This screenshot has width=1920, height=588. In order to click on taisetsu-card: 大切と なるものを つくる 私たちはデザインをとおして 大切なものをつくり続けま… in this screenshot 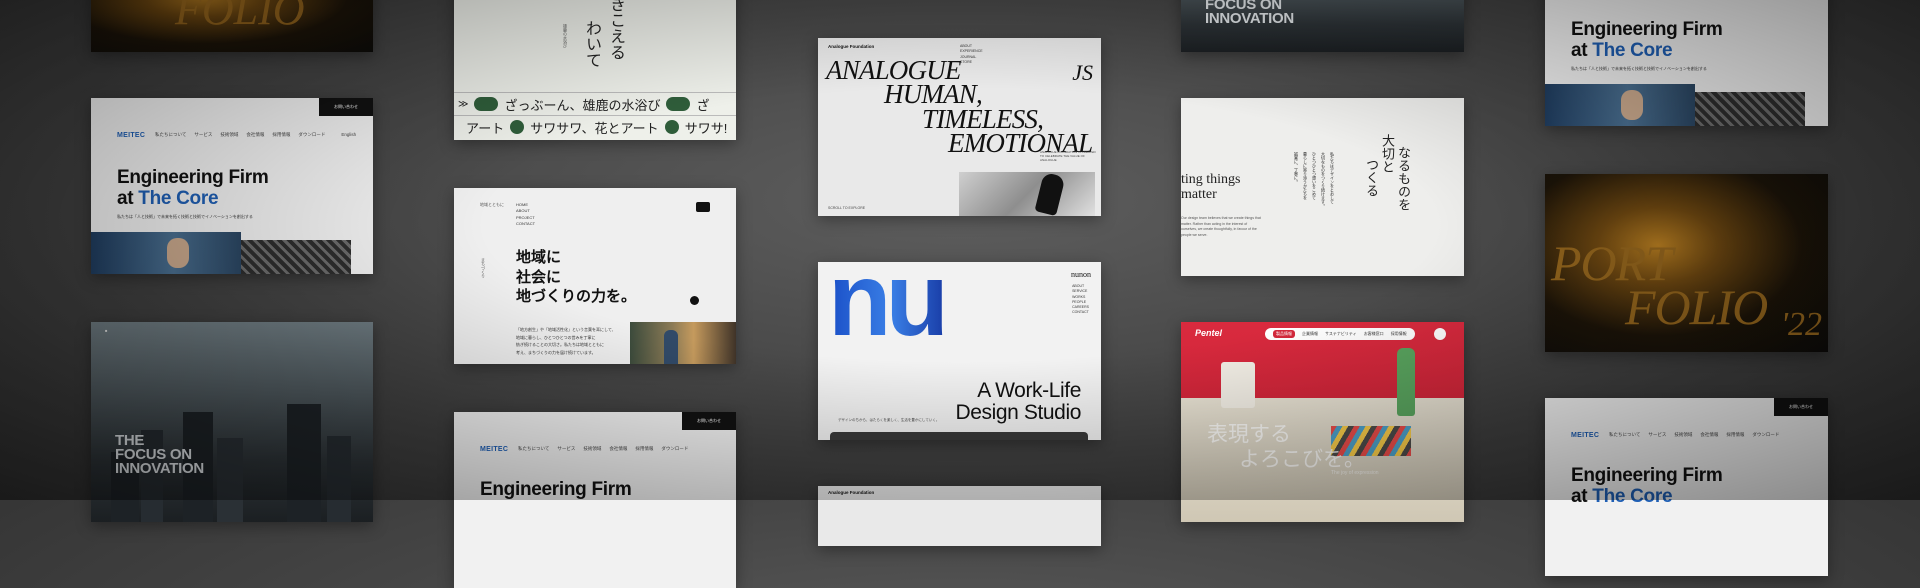, I will do `click(1322, 187)`.